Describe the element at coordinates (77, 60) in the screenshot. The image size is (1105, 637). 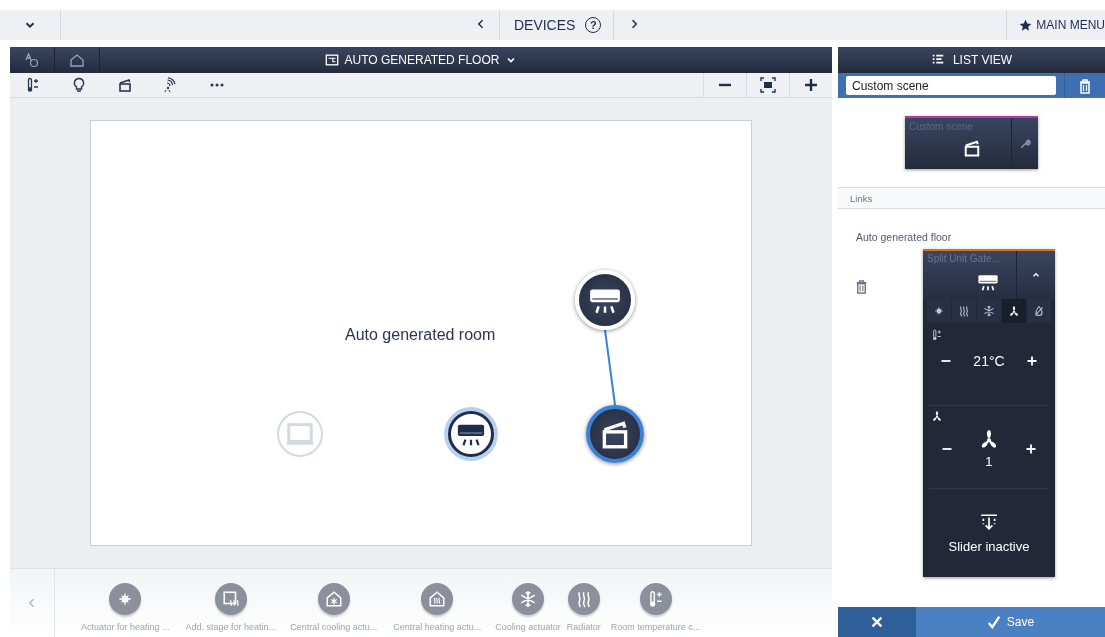
I see `home-icon` at that location.